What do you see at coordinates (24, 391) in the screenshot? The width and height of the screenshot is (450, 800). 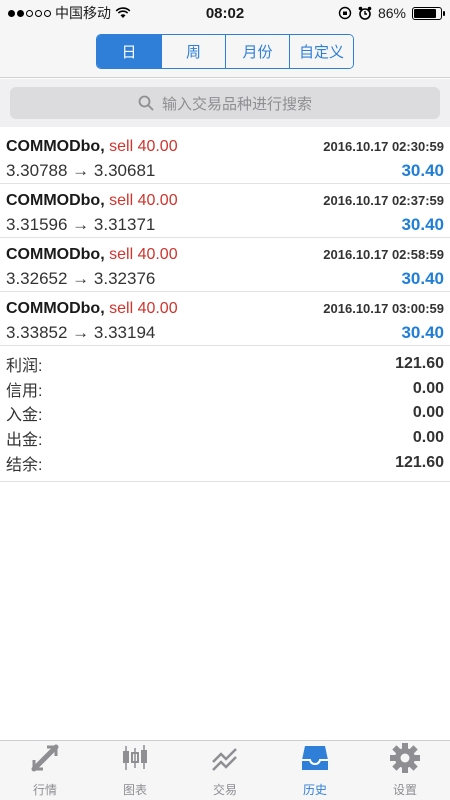 I see `summary-label: 信用:` at bounding box center [24, 391].